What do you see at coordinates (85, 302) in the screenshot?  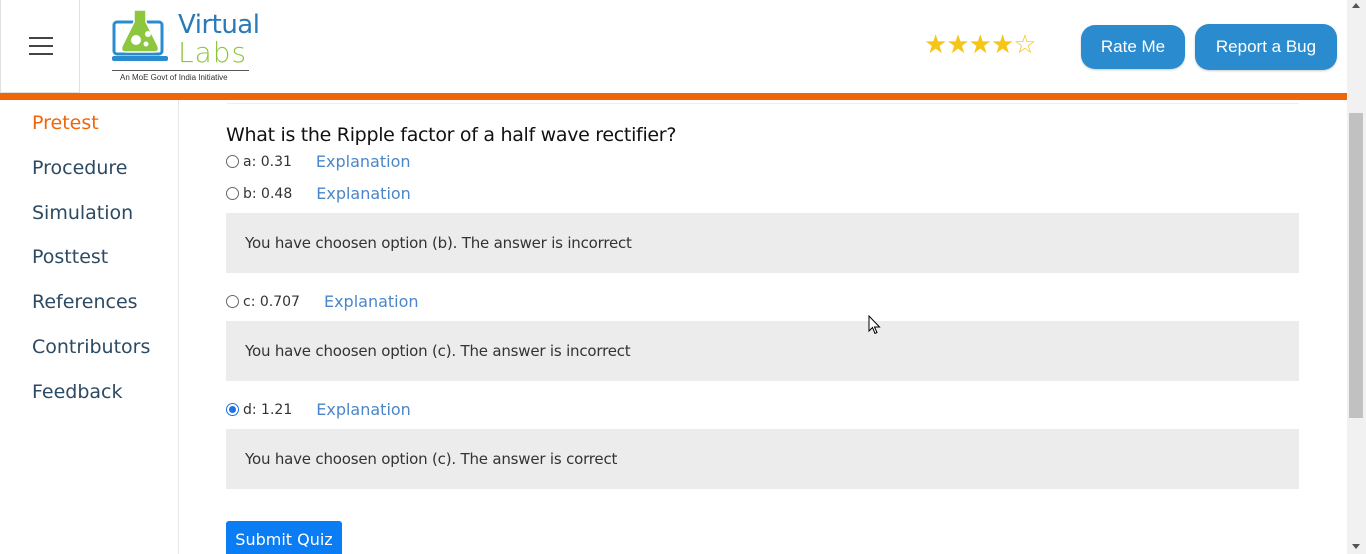 I see `sidebar-item-references: References` at bounding box center [85, 302].